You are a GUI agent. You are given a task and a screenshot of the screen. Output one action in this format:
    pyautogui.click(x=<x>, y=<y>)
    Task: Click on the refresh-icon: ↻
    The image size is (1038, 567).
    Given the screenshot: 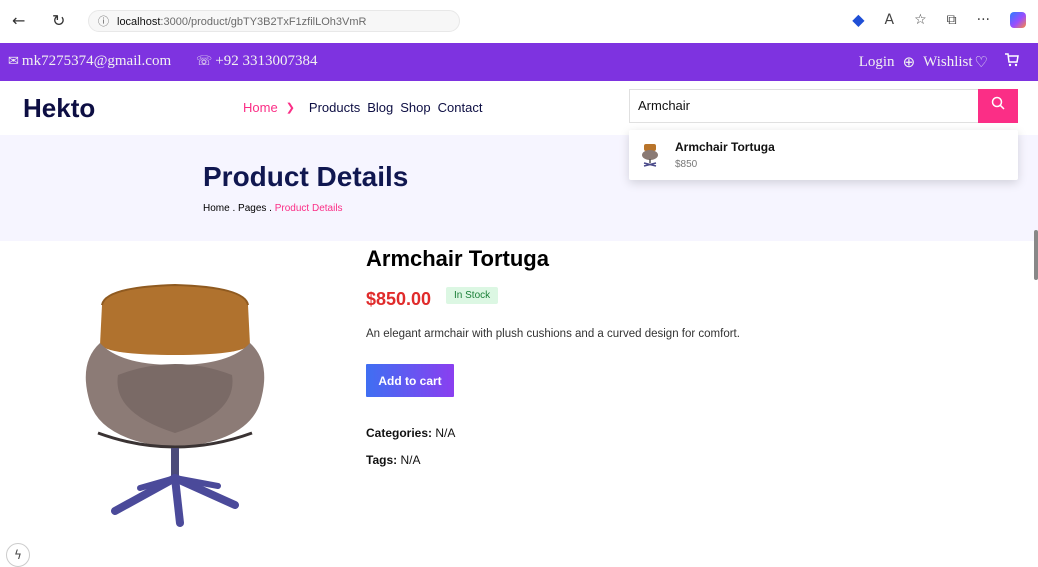 What is the action you would take?
    pyautogui.click(x=58, y=21)
    